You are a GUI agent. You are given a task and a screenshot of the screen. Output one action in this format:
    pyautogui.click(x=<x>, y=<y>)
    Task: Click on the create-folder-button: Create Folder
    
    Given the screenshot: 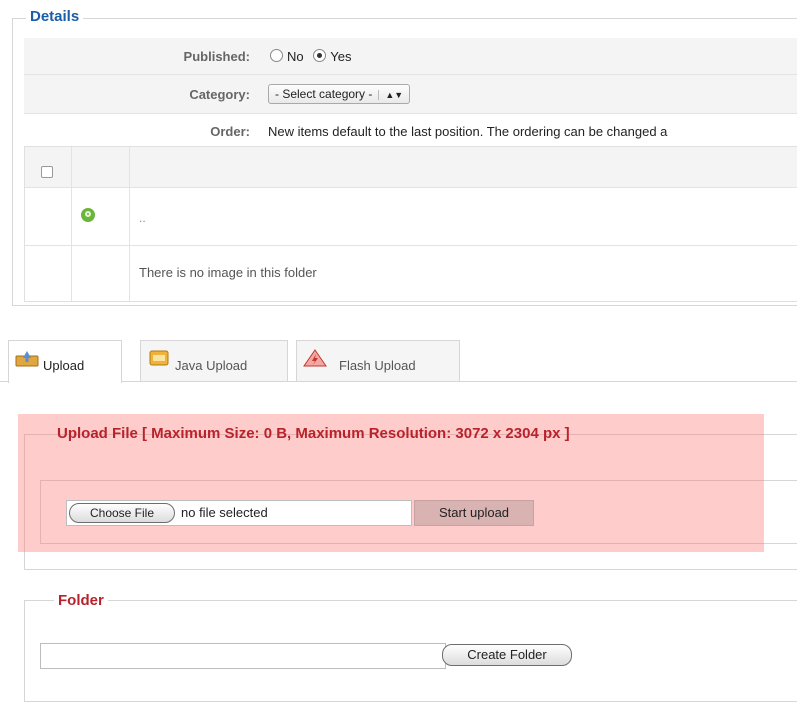 What is the action you would take?
    pyautogui.click(x=507, y=655)
    